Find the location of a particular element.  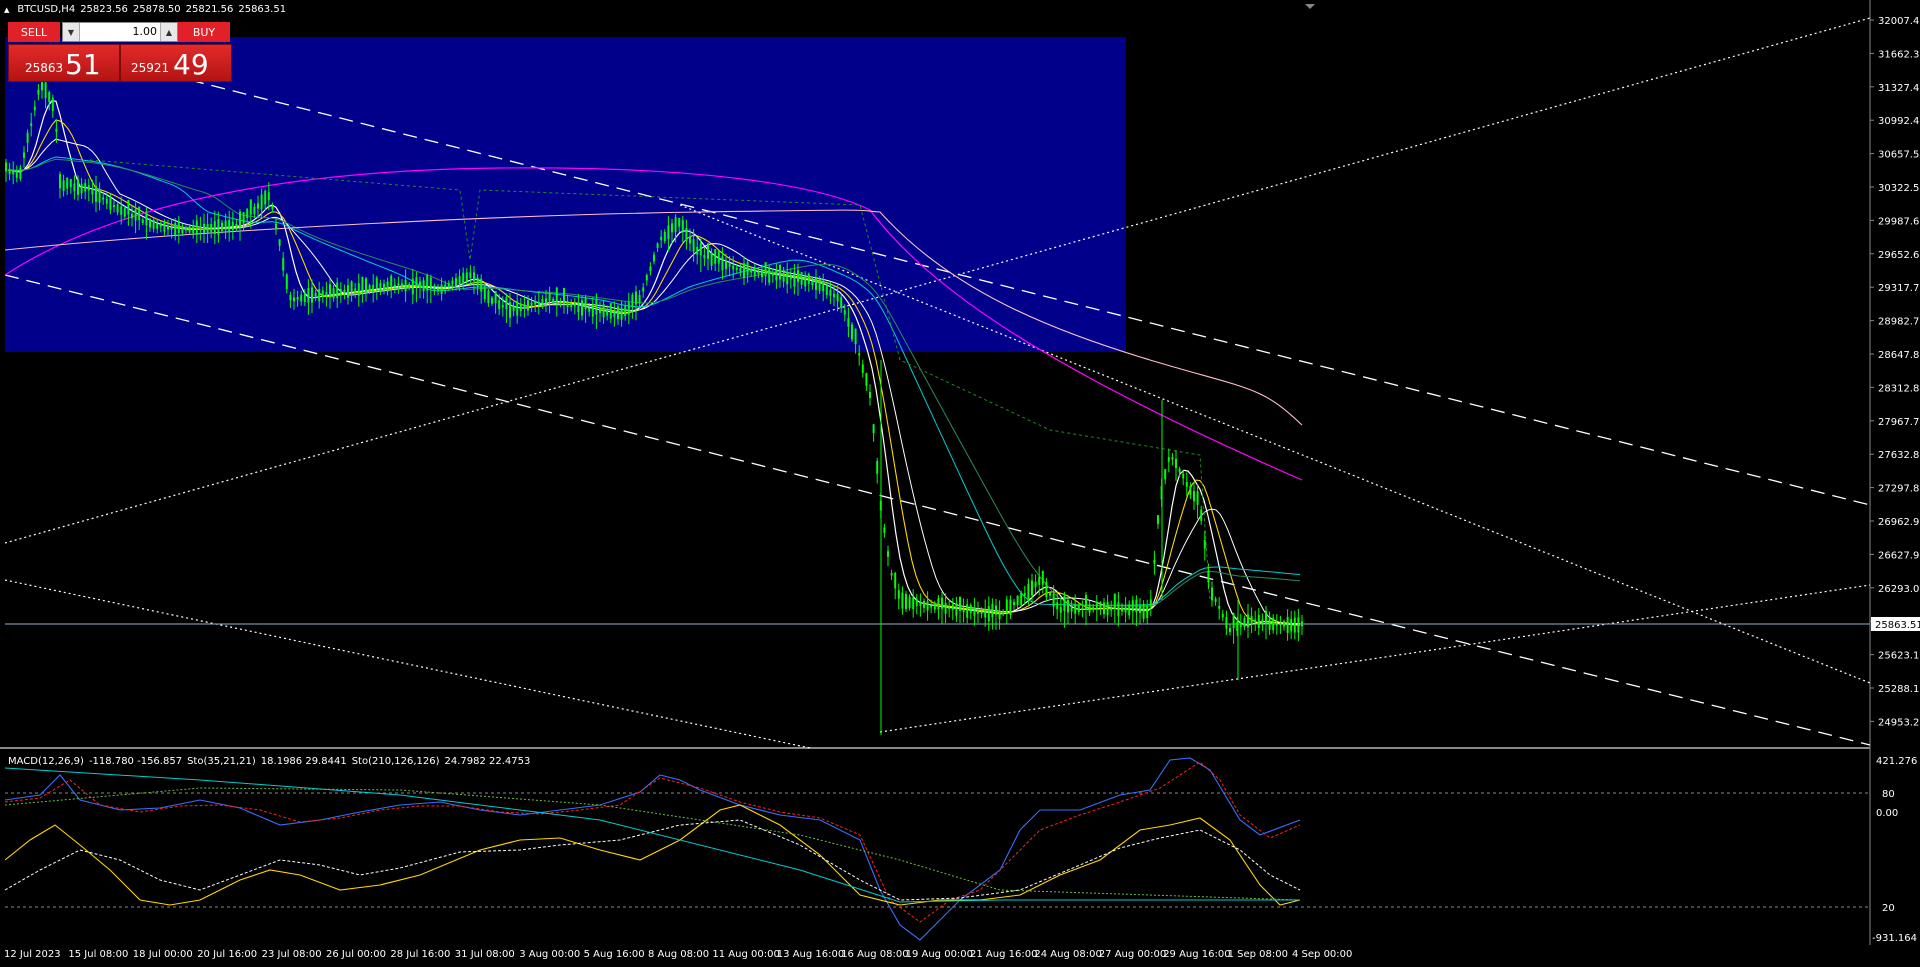

time-tick-label: 29 Aug 16:00 is located at coordinates (1197, 954).